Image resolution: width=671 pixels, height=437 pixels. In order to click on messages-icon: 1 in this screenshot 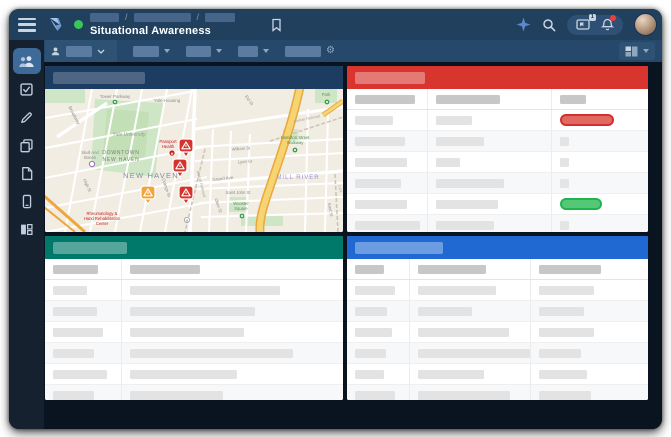, I will do `click(586, 22)`.